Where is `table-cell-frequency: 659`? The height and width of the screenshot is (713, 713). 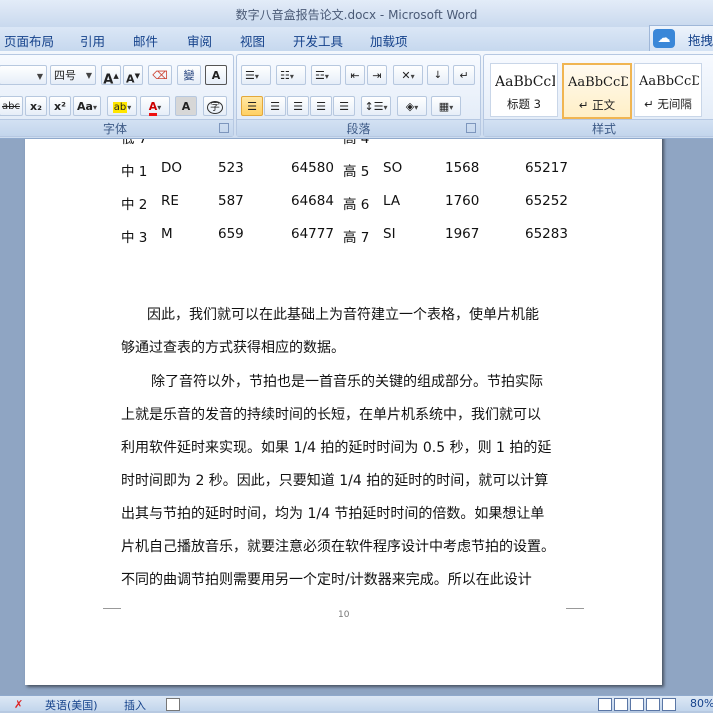 table-cell-frequency: 659 is located at coordinates (231, 234).